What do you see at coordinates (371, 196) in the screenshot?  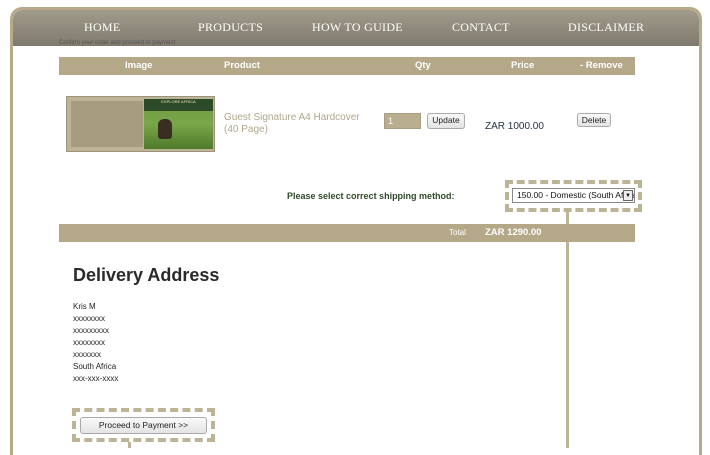 I see `shipping-label: Please select correct shipping method:` at bounding box center [371, 196].